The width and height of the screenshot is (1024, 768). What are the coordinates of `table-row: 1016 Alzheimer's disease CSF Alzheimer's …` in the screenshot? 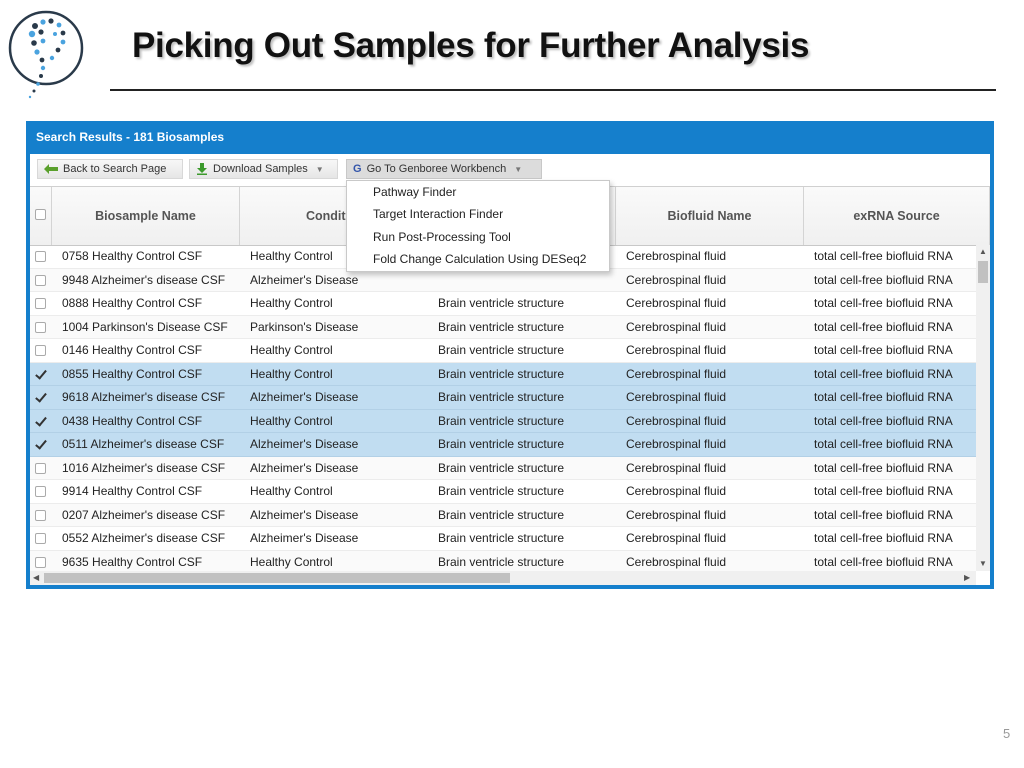 It's located at (503, 468).